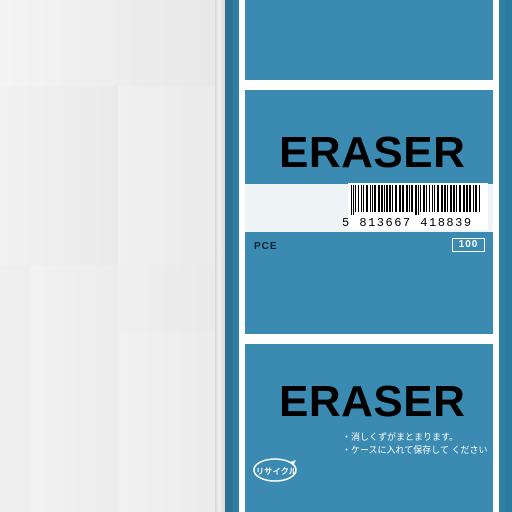 The height and width of the screenshot is (512, 512). What do you see at coordinates (407, 223) in the screenshot?
I see `barcode-number: 5 813667 418839` at bounding box center [407, 223].